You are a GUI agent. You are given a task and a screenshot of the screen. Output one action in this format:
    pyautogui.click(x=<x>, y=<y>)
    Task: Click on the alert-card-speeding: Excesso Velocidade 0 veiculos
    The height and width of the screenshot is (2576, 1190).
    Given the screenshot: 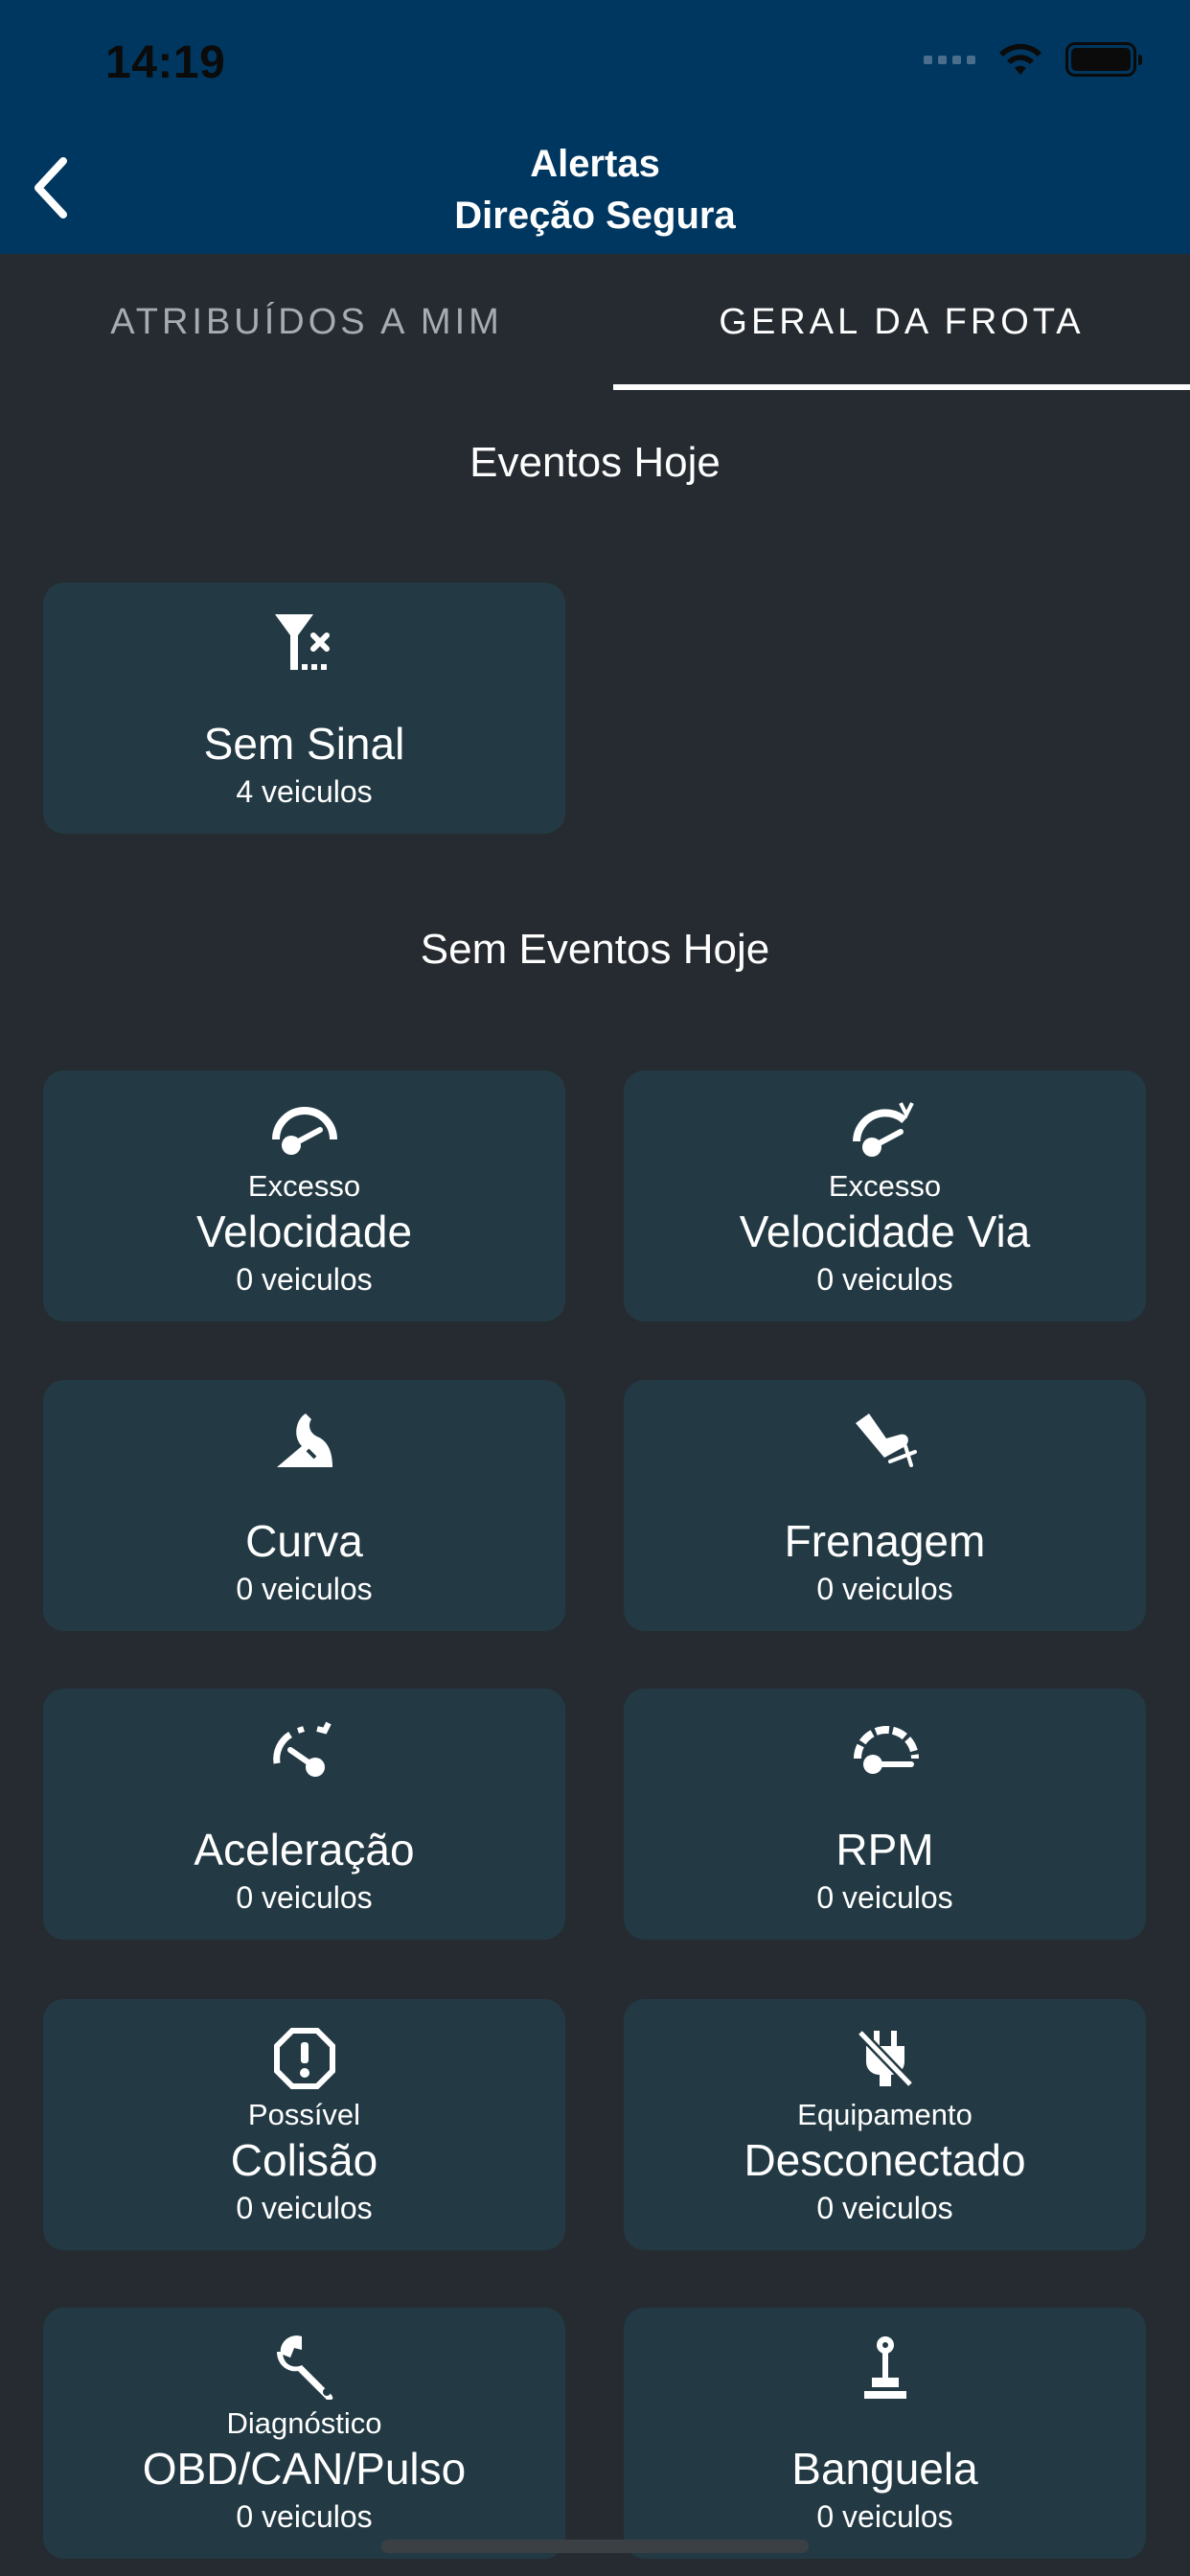 What is the action you would take?
    pyautogui.click(x=304, y=1196)
    